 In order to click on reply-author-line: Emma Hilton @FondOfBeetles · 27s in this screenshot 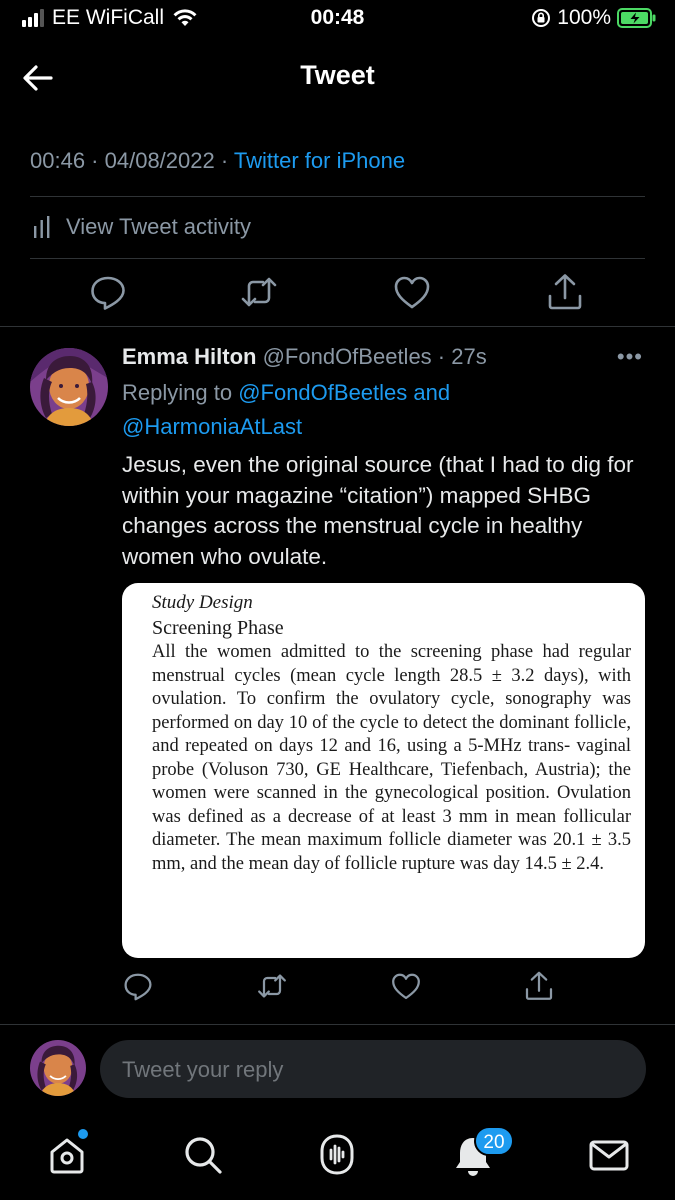, I will do `click(304, 357)`.